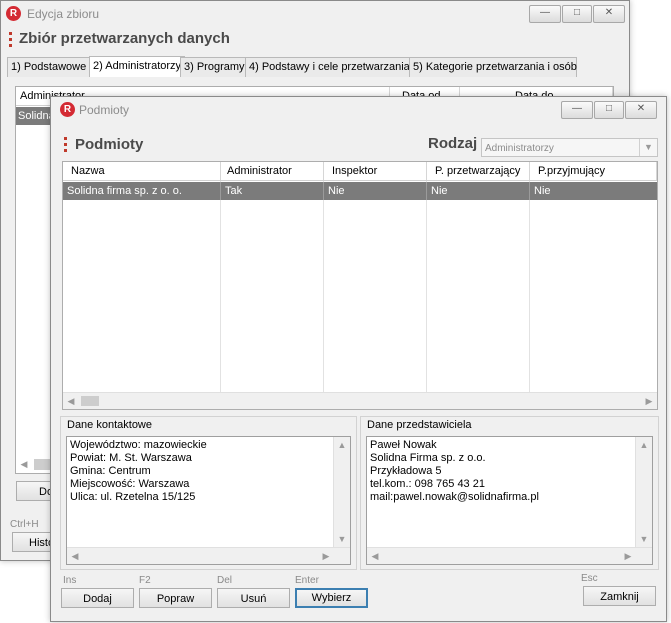 The image size is (671, 623). I want to click on dialog-title-bar: R Podmioty — □ ✕, so click(358, 110).